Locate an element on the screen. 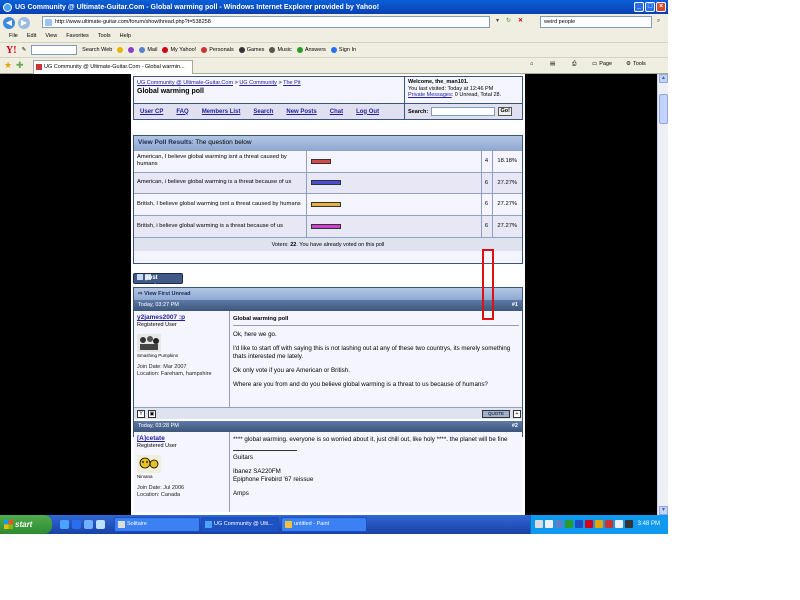 The height and width of the screenshot is (600, 800). breadcrumb-site: UG Community @ Ultimate-Guitar.Com is located at coordinates (185, 83).